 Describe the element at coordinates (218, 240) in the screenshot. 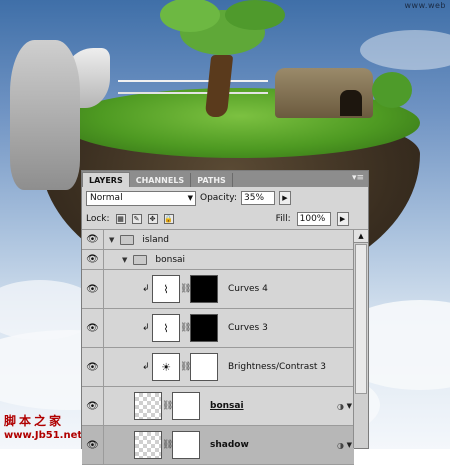

I see `layer-row: 👁 ▼ island` at that location.